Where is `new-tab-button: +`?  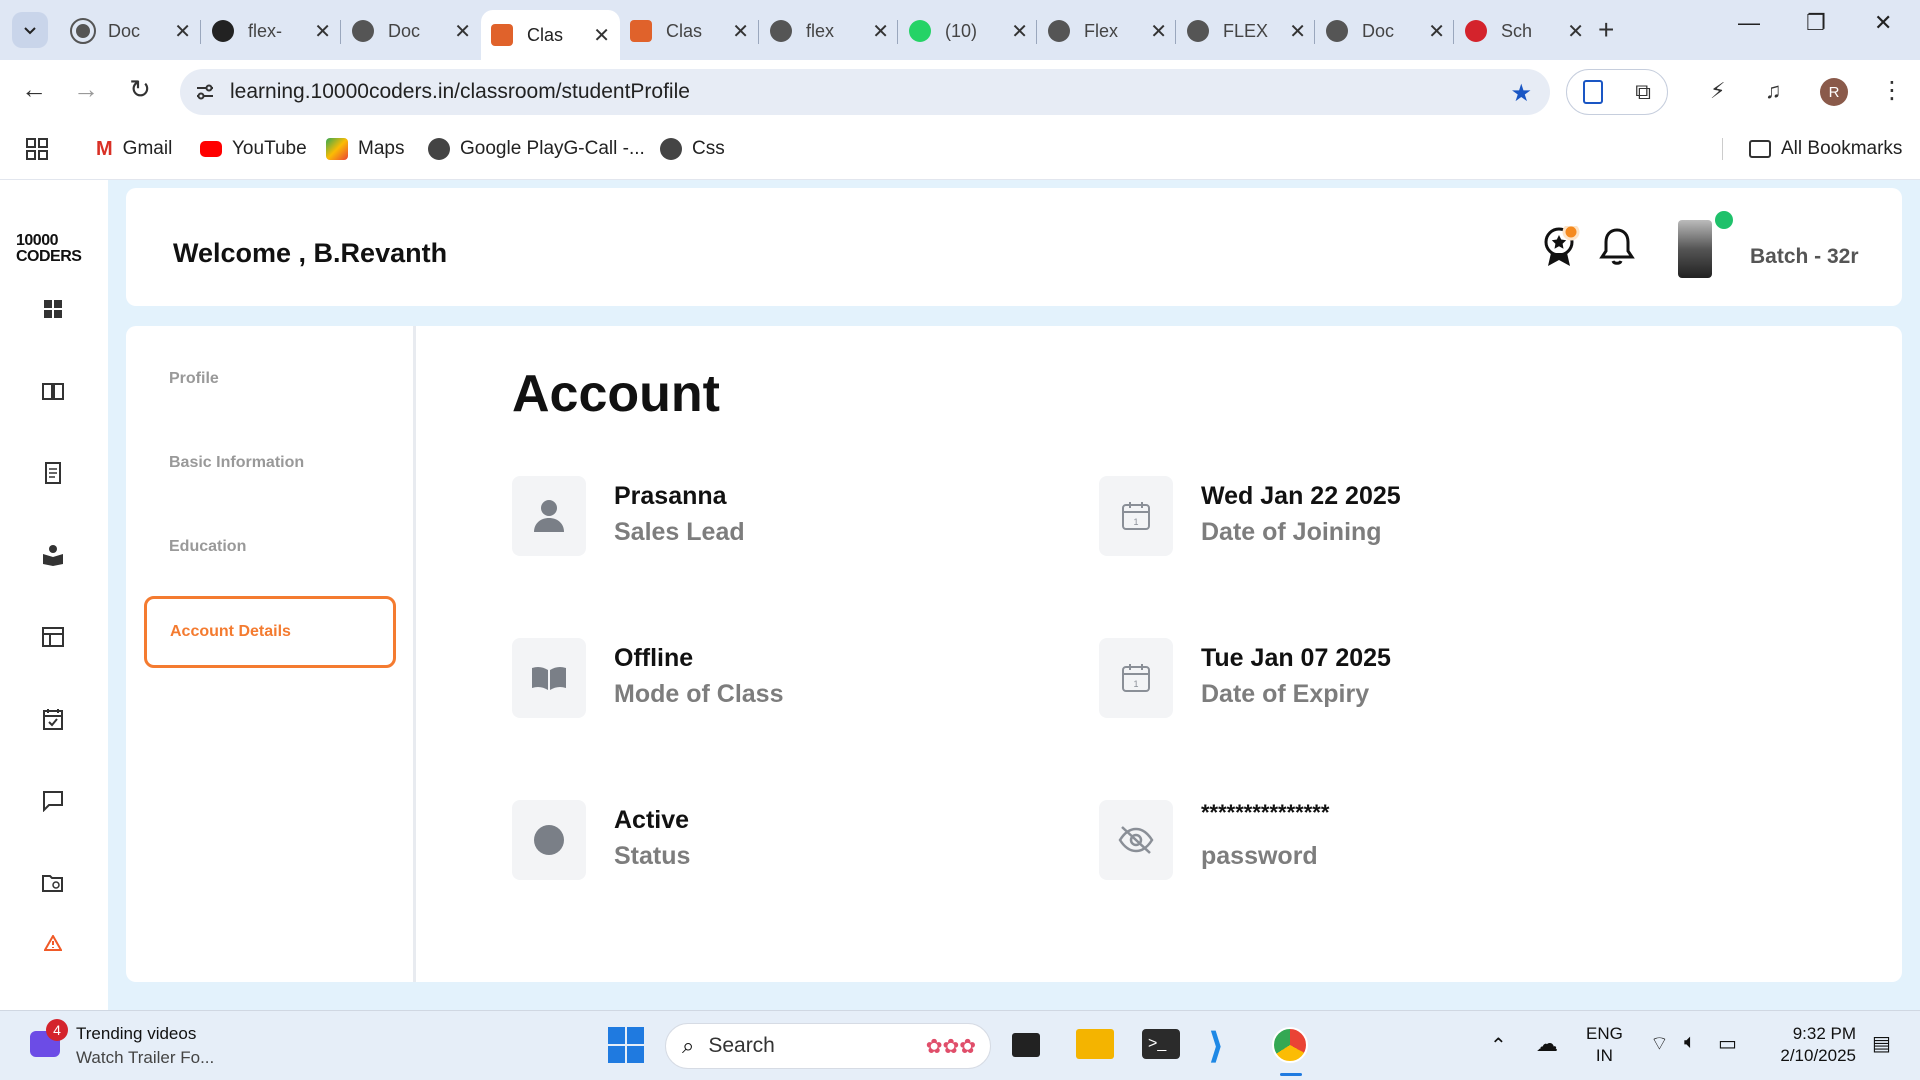 new-tab-button: + is located at coordinates (1606, 30).